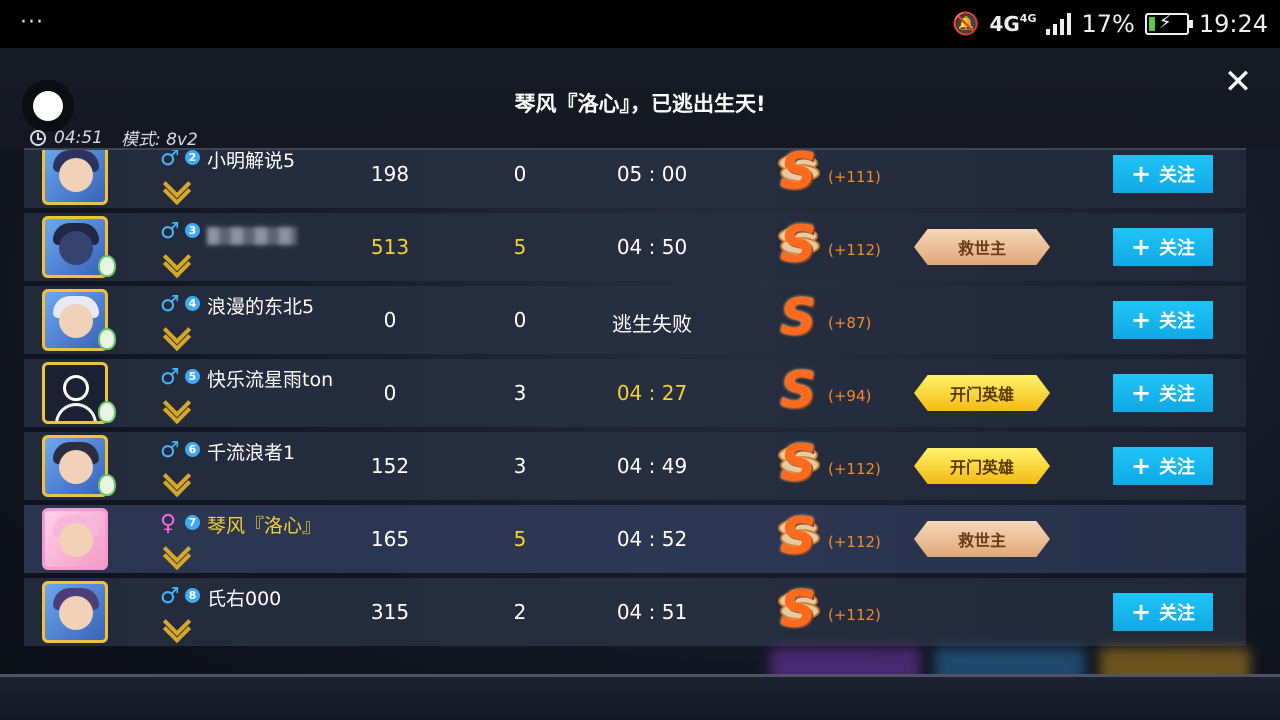 This screenshot has height=720, width=1280. Describe the element at coordinates (652, 393) in the screenshot. I see `escape-time: 04 : 27` at that location.